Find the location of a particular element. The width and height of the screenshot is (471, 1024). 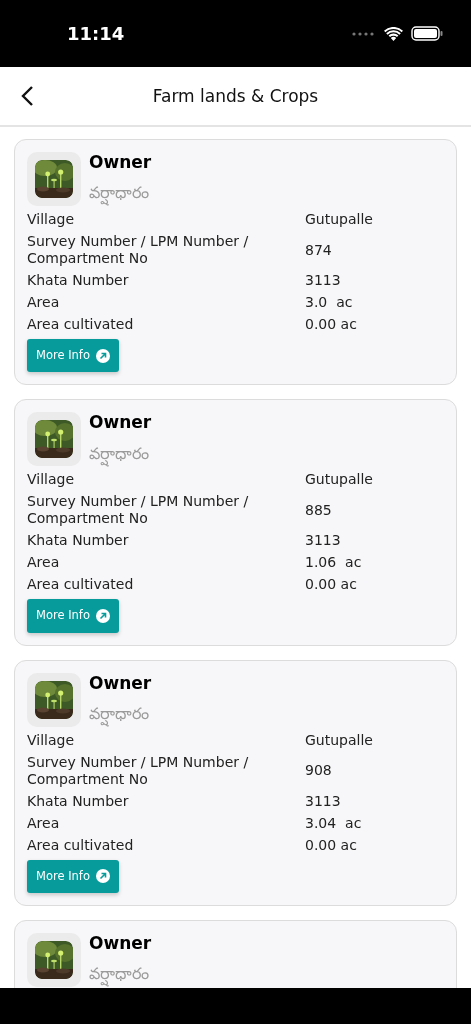

field-value: 3.0 ac is located at coordinates (329, 302).